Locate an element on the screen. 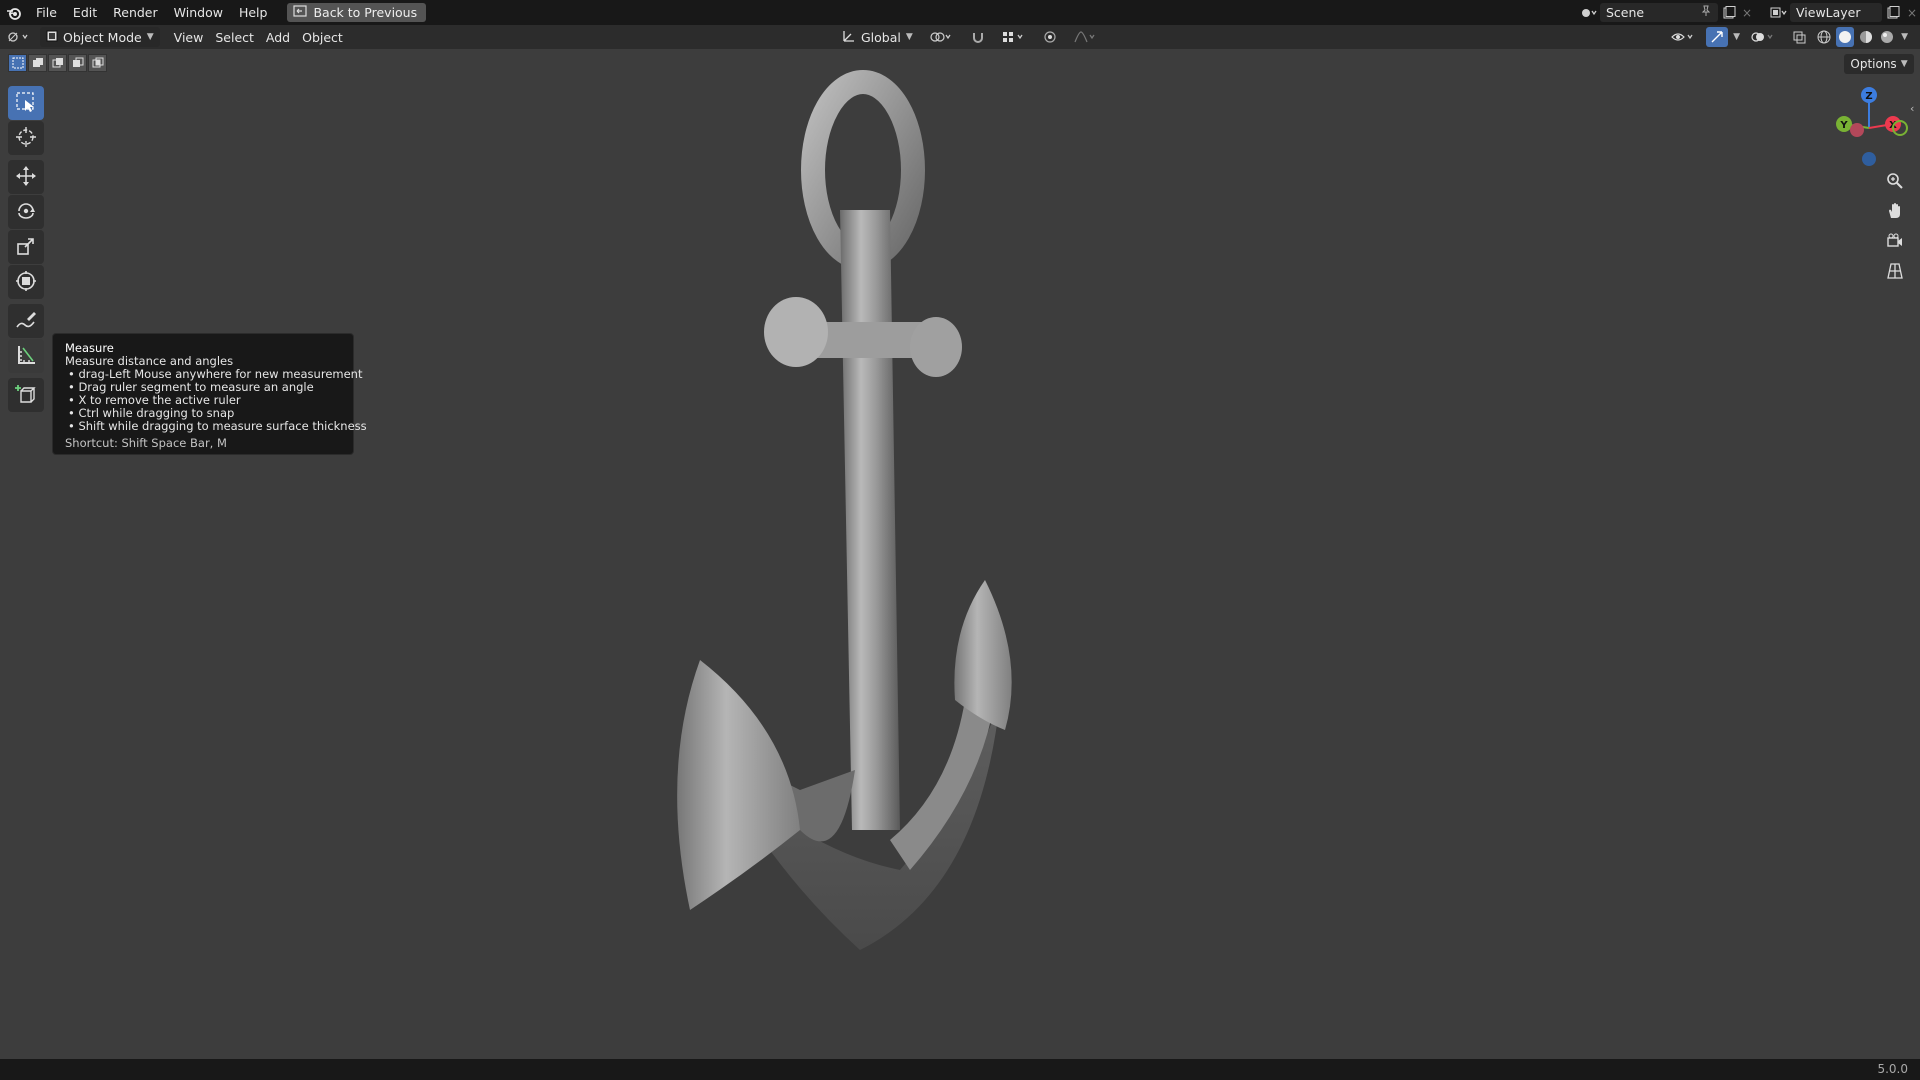  perspective-toggle-icon is located at coordinates (1895, 271).